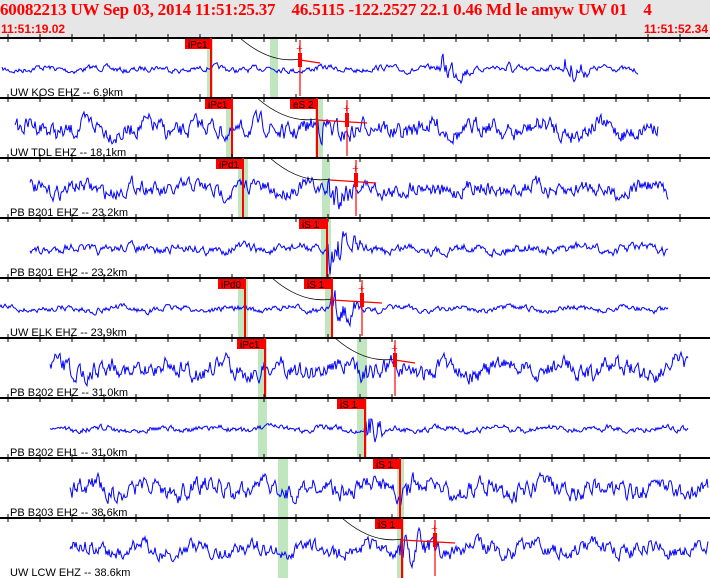 This screenshot has height=578, width=710. Describe the element at coordinates (300, 169) in the screenshot. I see `travel-time-curve` at that location.